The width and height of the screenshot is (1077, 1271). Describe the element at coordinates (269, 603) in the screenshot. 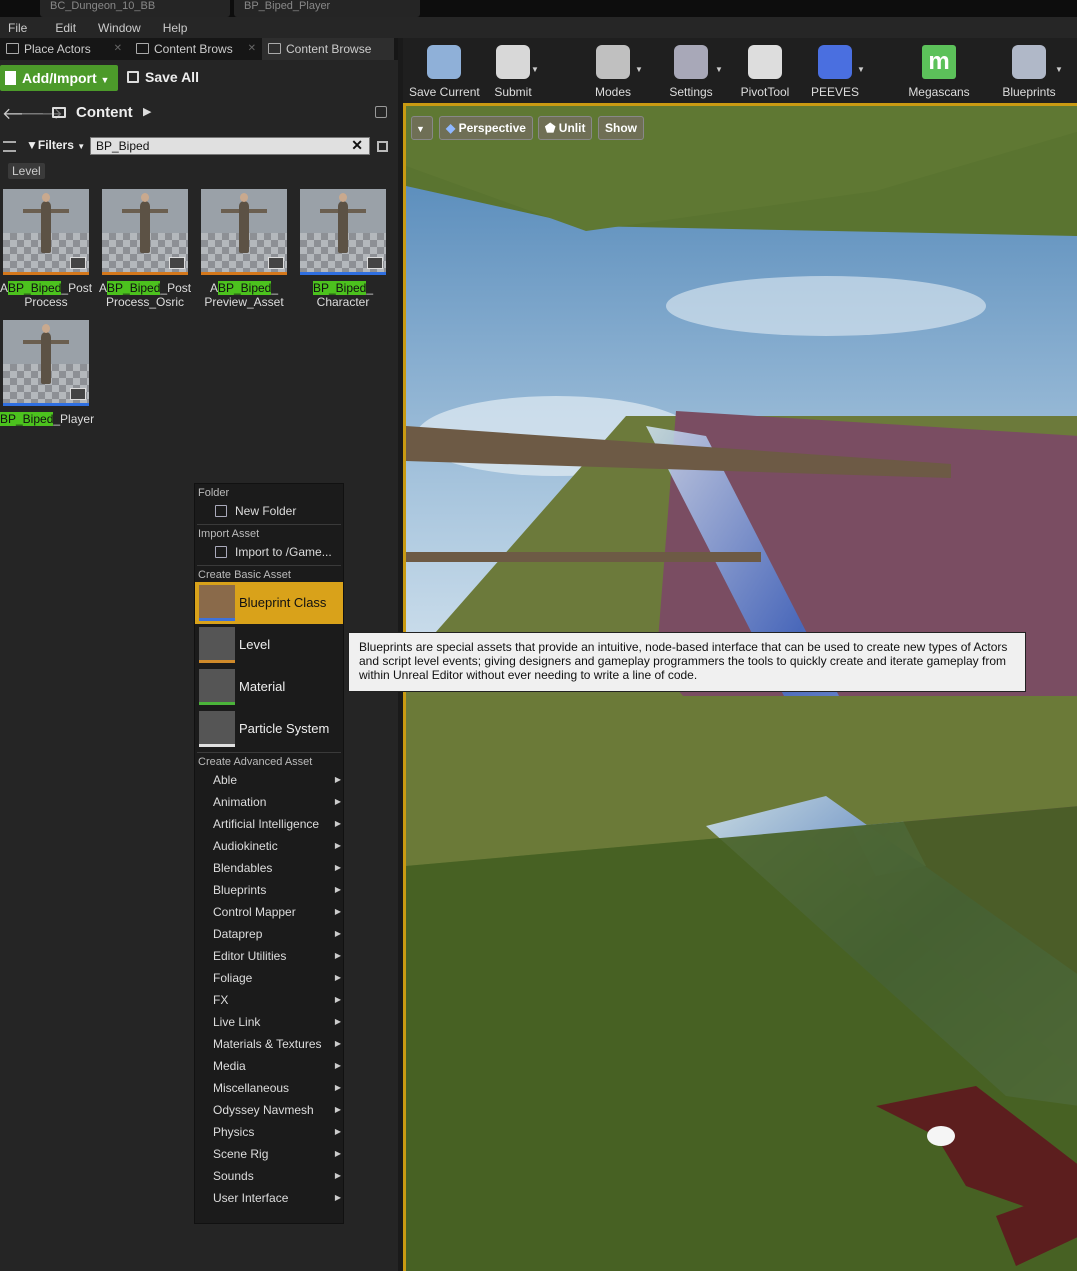

I see `basic-asset-blueprint-class: Blueprint Class` at that location.